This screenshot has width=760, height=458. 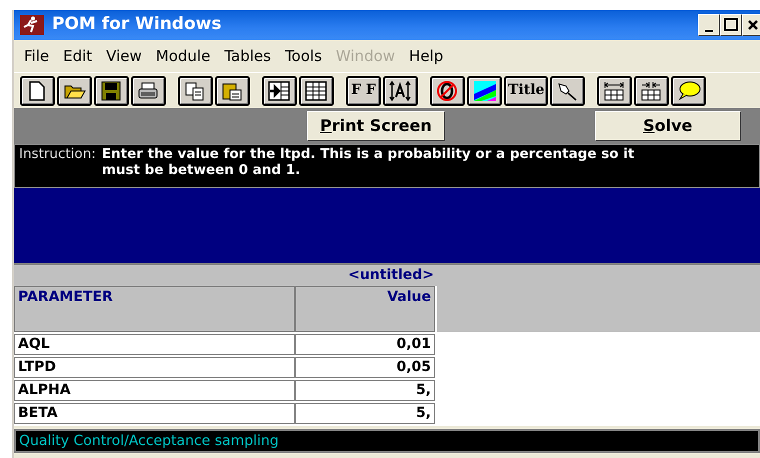 I want to click on menu-item: Tables, so click(x=250, y=56).